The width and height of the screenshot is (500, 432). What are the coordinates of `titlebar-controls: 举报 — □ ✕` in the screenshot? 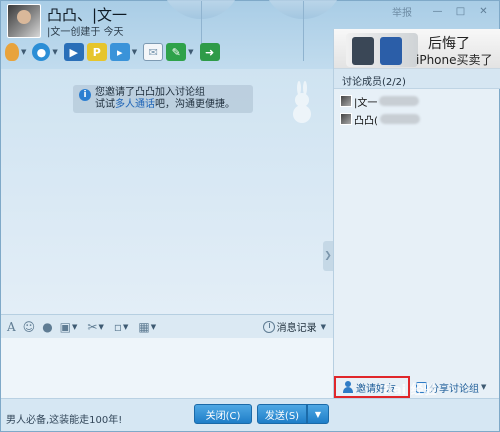 It's located at (443, 11).